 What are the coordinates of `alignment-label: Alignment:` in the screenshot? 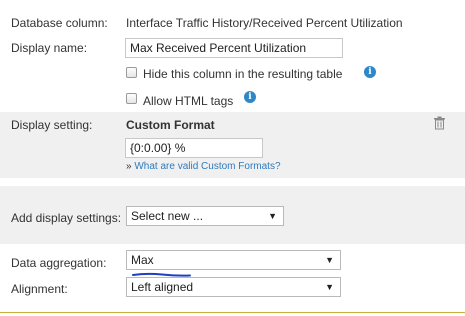 It's located at (39, 289).